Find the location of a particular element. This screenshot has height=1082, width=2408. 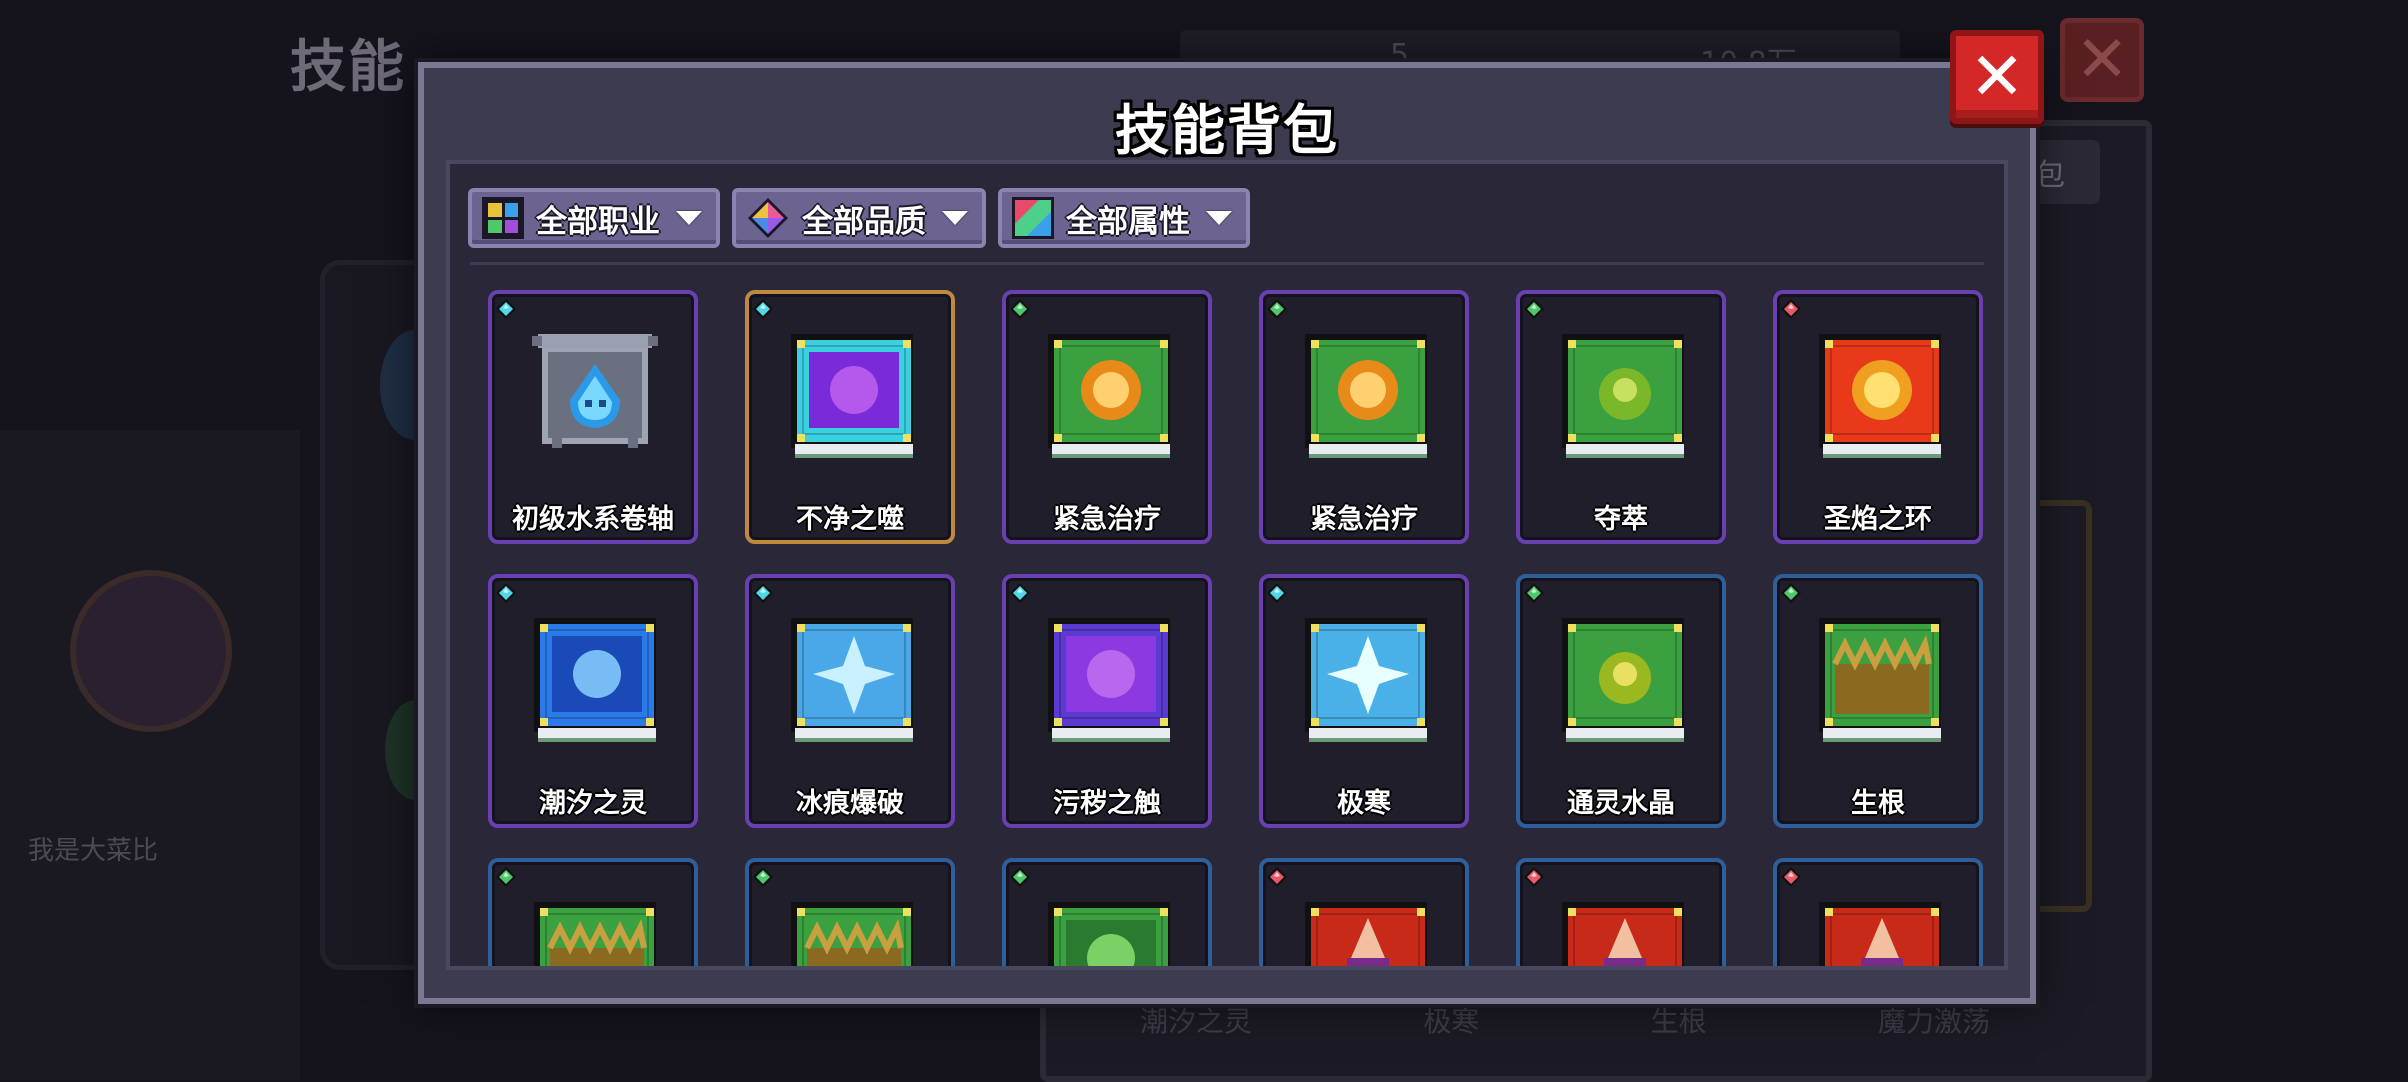

skill-card: 初级水系卷轴 is located at coordinates (593, 417).